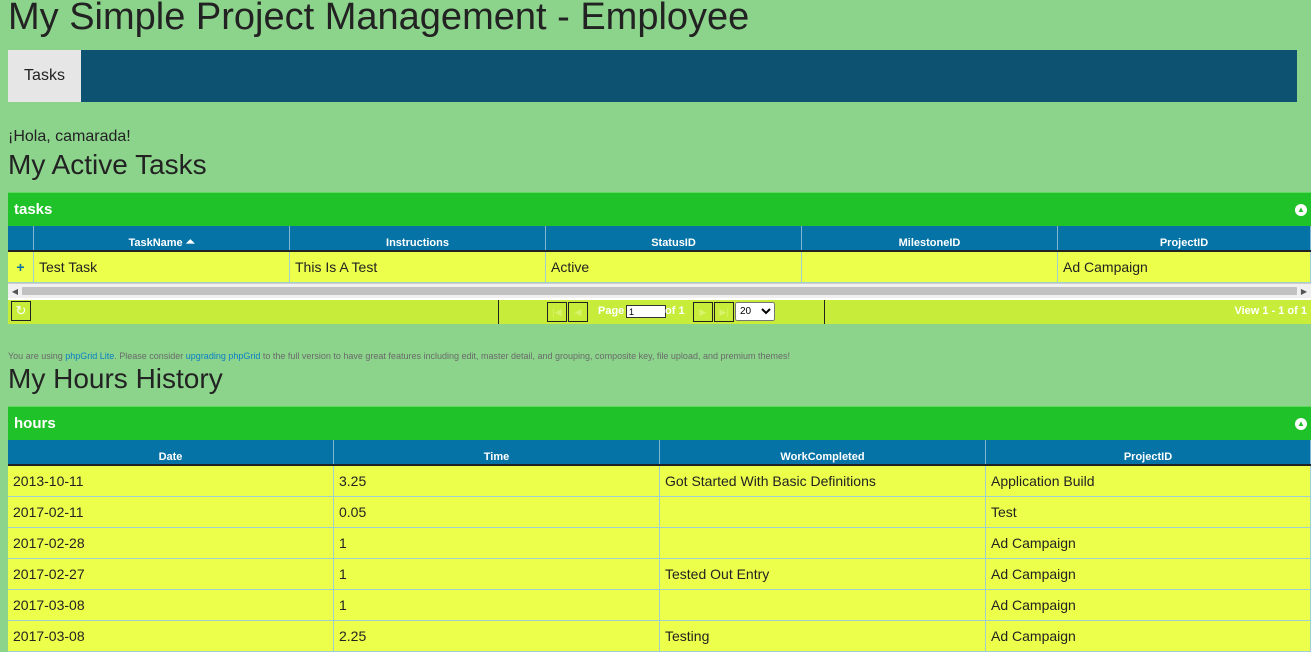 The height and width of the screenshot is (652, 1311). What do you see at coordinates (223, 356) in the screenshot?
I see `upgrade-phpgrid-link: upgrading phpGrid` at bounding box center [223, 356].